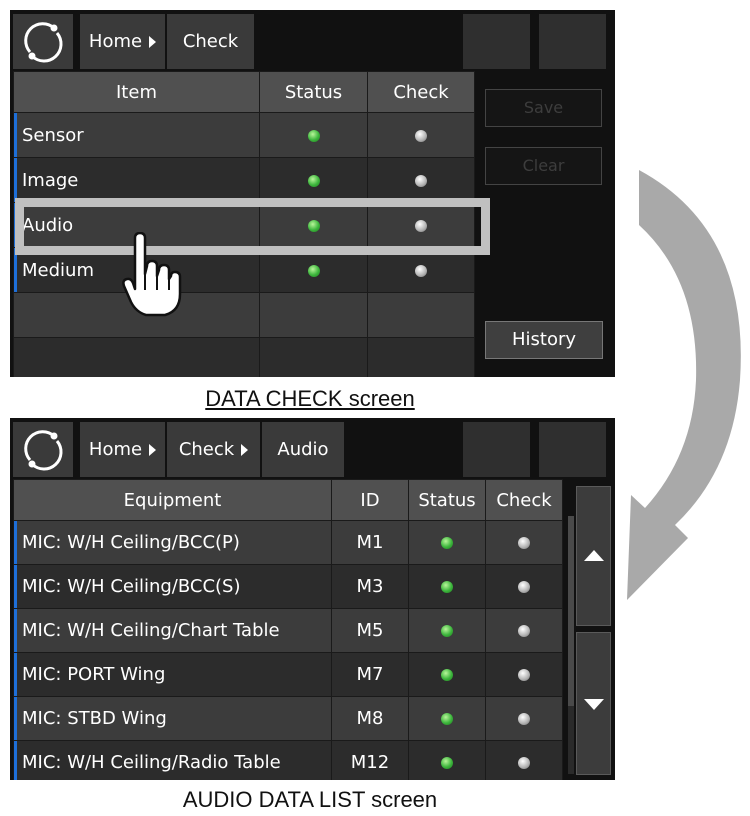 The image size is (750, 816). I want to click on equipment-name: MIC: W/H Ceiling/BCC(S), so click(172, 586).